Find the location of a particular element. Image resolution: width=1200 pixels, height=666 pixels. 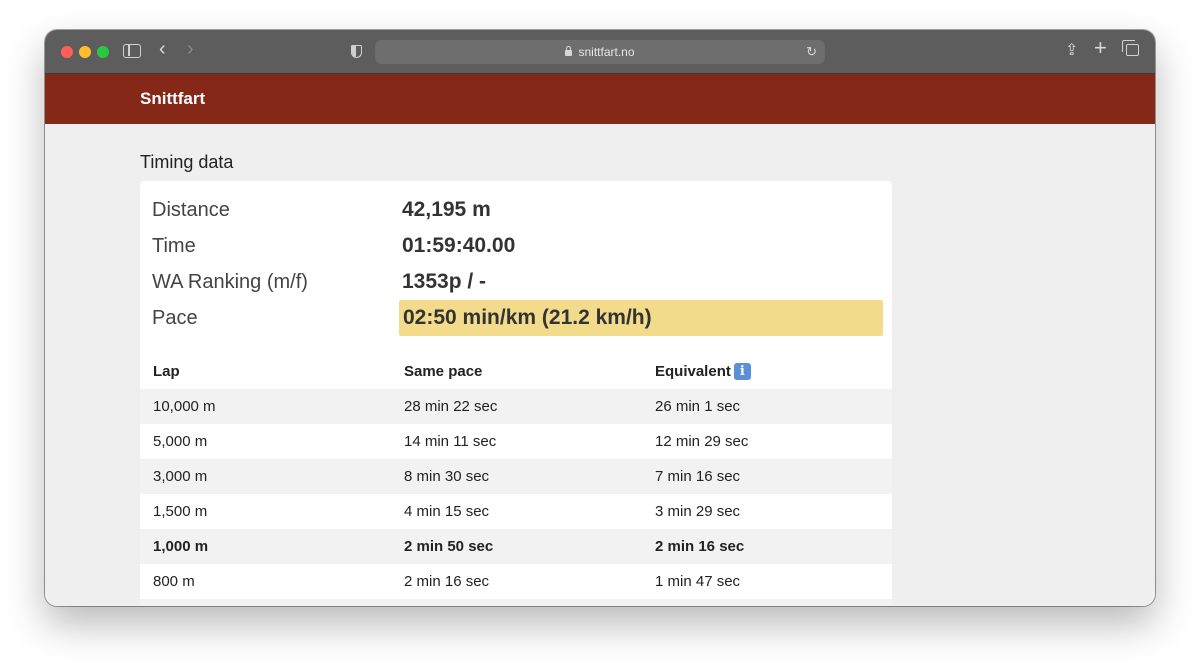

cell-lap: 10,000 m is located at coordinates (265, 406).